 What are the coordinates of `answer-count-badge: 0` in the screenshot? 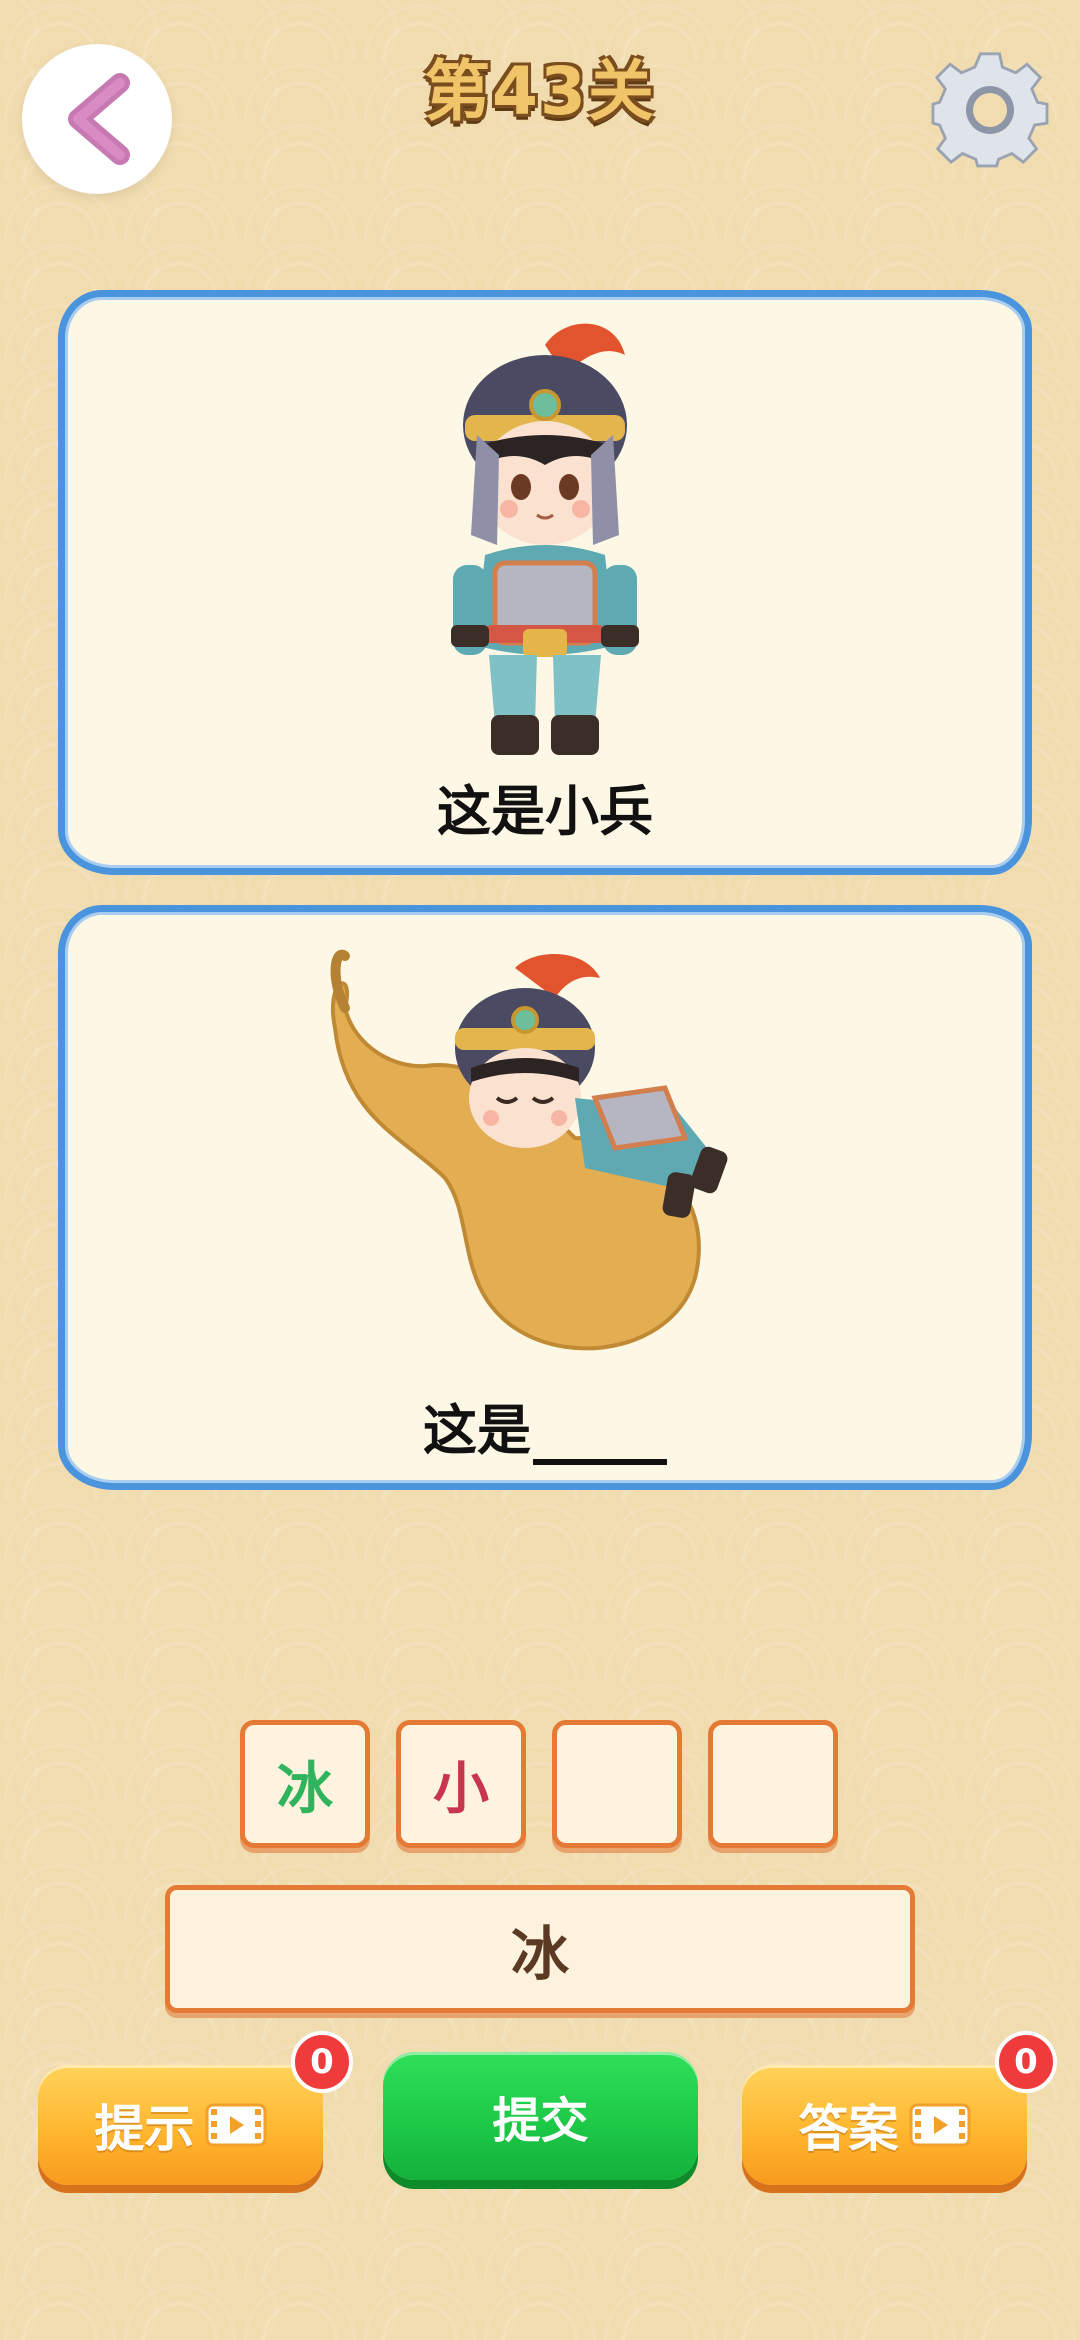 It's located at (1026, 2062).